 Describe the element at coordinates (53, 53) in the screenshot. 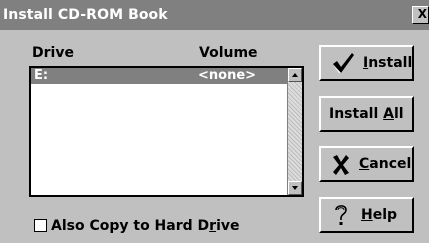

I see `drive-column-header: Drive` at that location.